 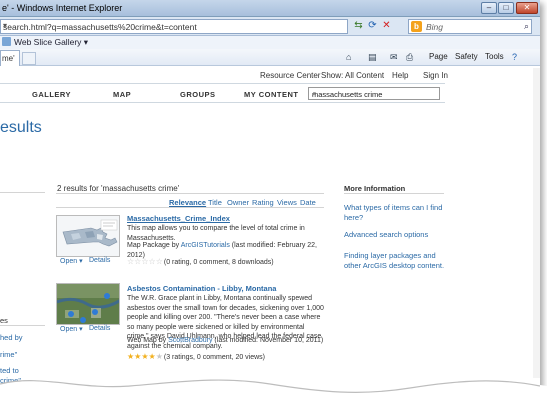 I want to click on result-rating: ☆☆☆☆☆(0 rating, 0 comment, 8 downloads), so click(x=200, y=261).